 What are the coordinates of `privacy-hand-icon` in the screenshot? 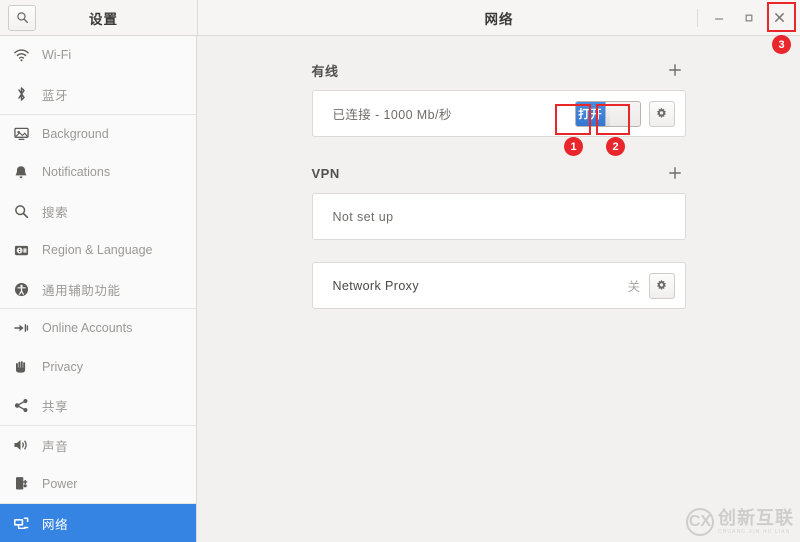 It's located at (21, 367).